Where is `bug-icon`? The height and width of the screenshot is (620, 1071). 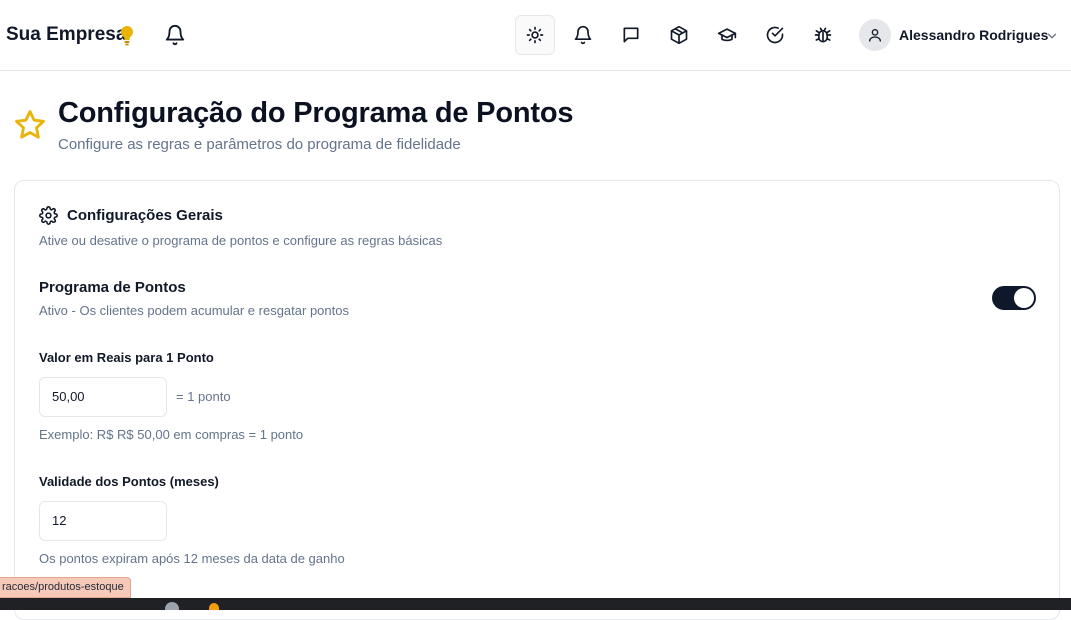 bug-icon is located at coordinates (823, 35).